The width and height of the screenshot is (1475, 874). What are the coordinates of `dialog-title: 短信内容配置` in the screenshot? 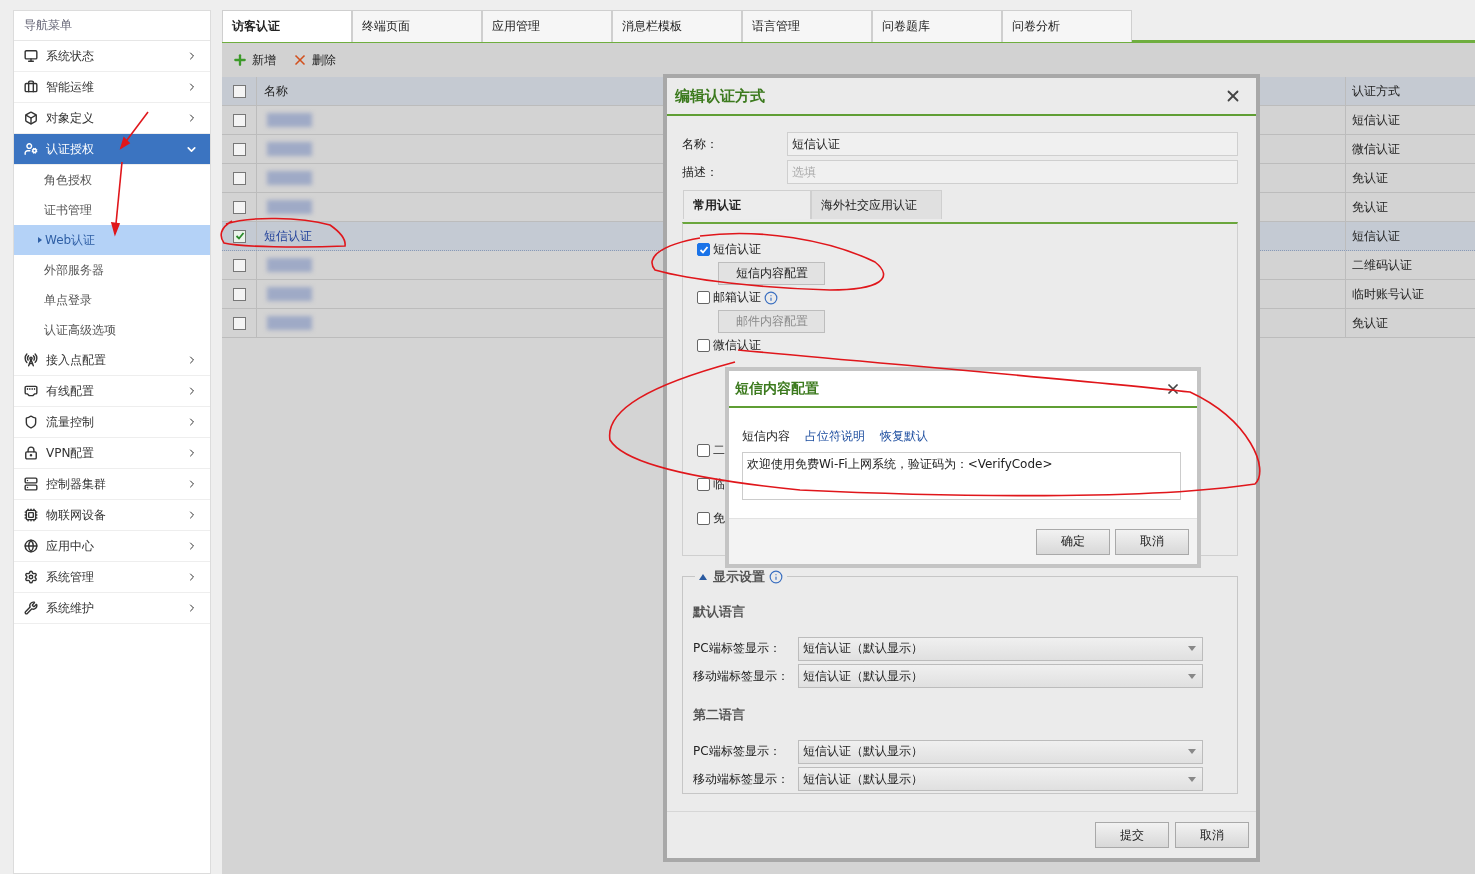 It's located at (777, 388).